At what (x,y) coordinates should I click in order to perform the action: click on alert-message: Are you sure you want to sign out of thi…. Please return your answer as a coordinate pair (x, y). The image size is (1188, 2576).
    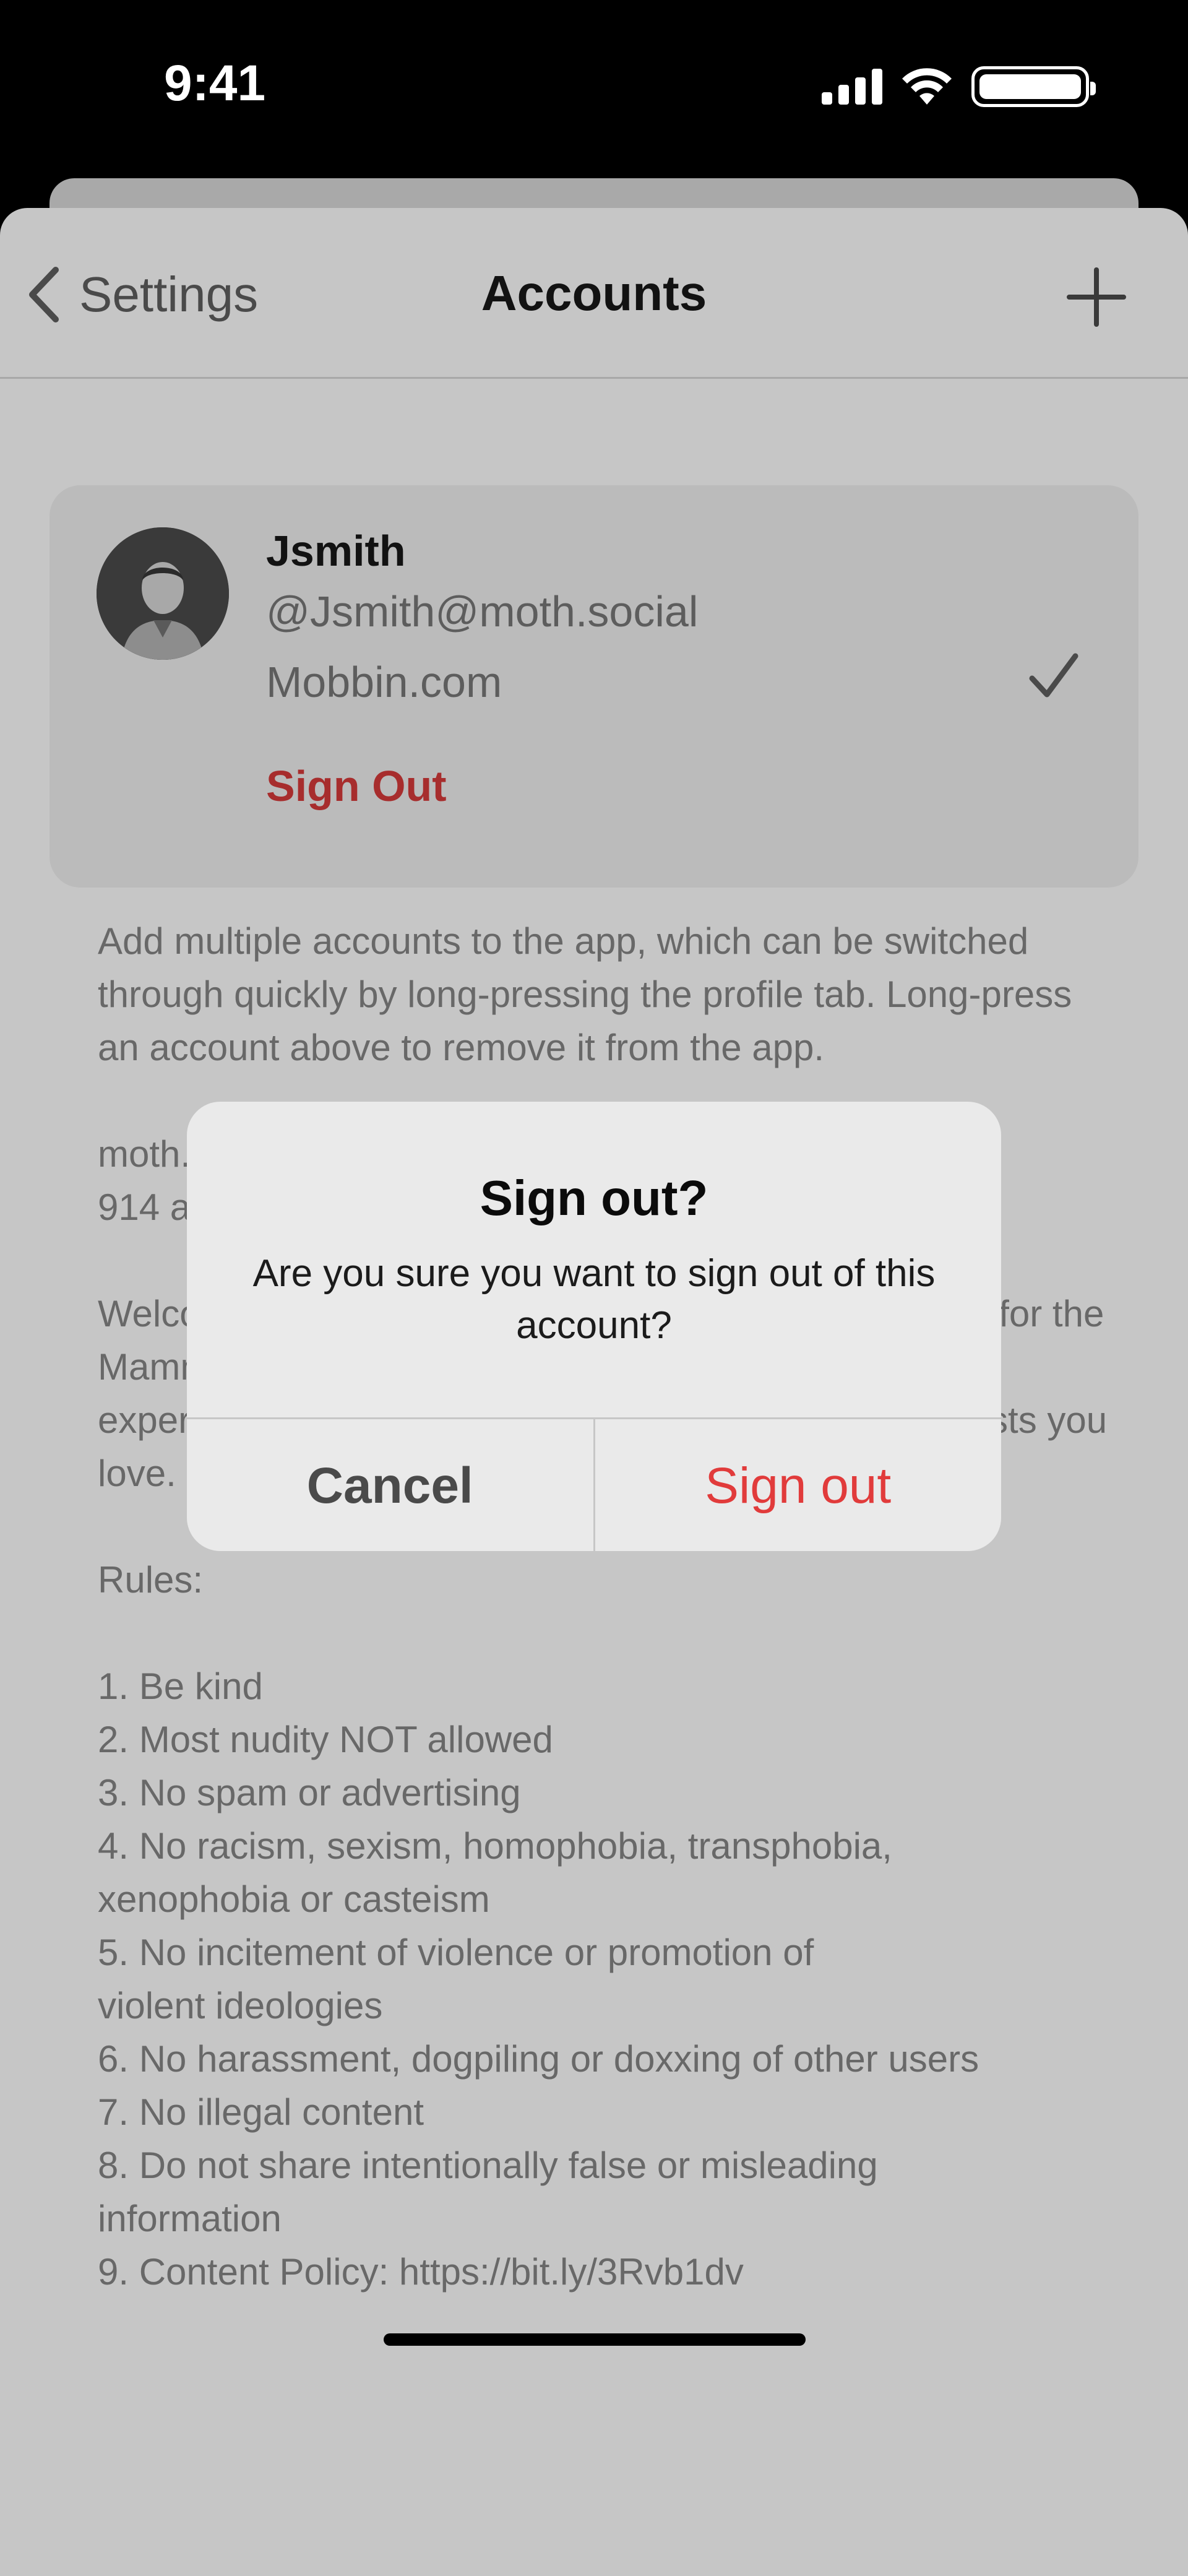
    Looking at the image, I should click on (594, 1299).